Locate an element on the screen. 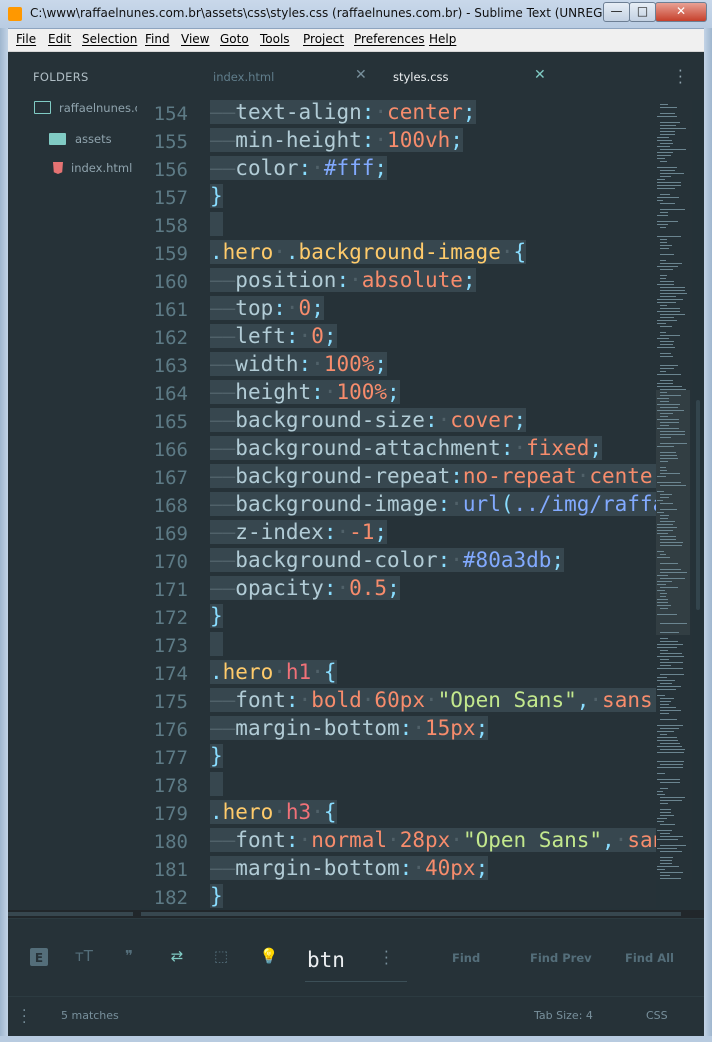  in-selection-toggle: ⬚ is located at coordinates (221, 957).